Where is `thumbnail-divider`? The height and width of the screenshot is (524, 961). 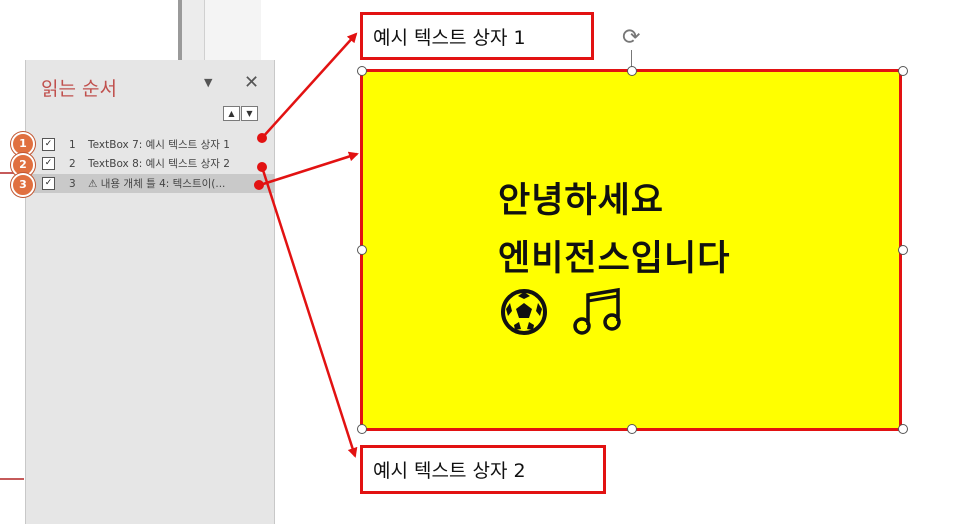
thumbnail-divider is located at coordinates (12, 479).